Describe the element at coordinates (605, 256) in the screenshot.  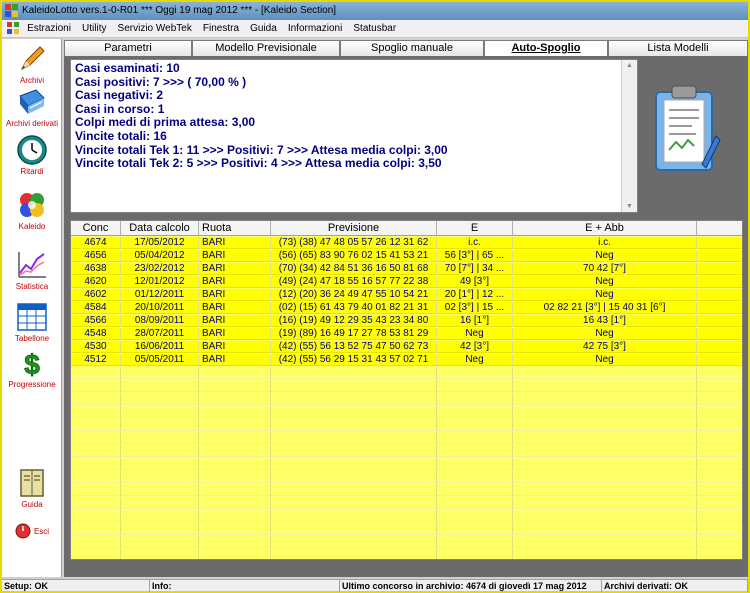
I see `table-cell: Neg` at that location.